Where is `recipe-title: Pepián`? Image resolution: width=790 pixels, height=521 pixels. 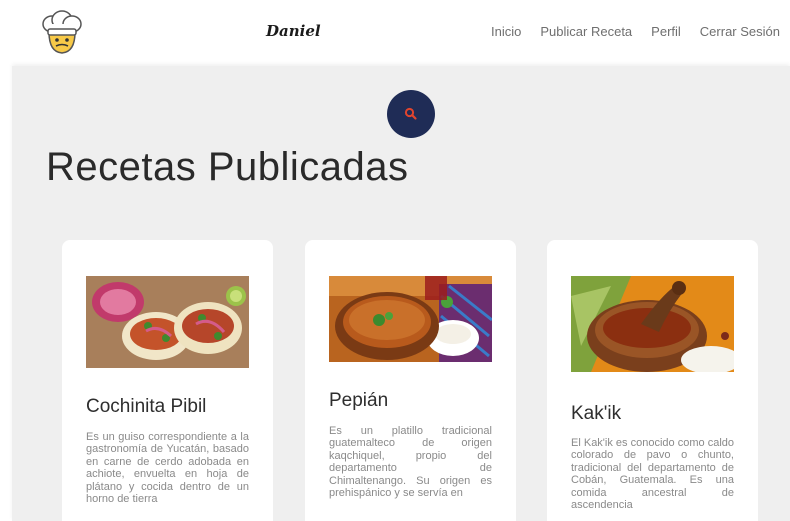 recipe-title: Pepián is located at coordinates (359, 400).